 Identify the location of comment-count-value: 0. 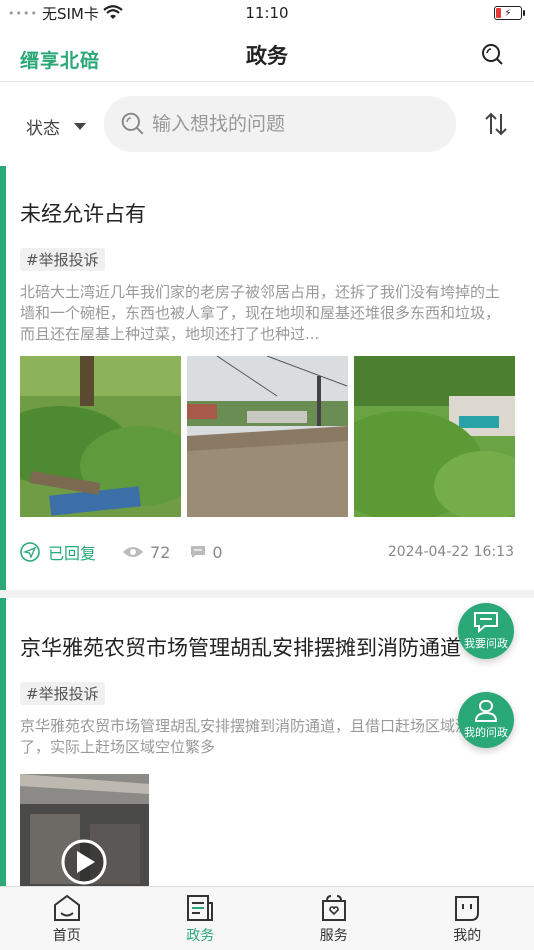
(217, 552).